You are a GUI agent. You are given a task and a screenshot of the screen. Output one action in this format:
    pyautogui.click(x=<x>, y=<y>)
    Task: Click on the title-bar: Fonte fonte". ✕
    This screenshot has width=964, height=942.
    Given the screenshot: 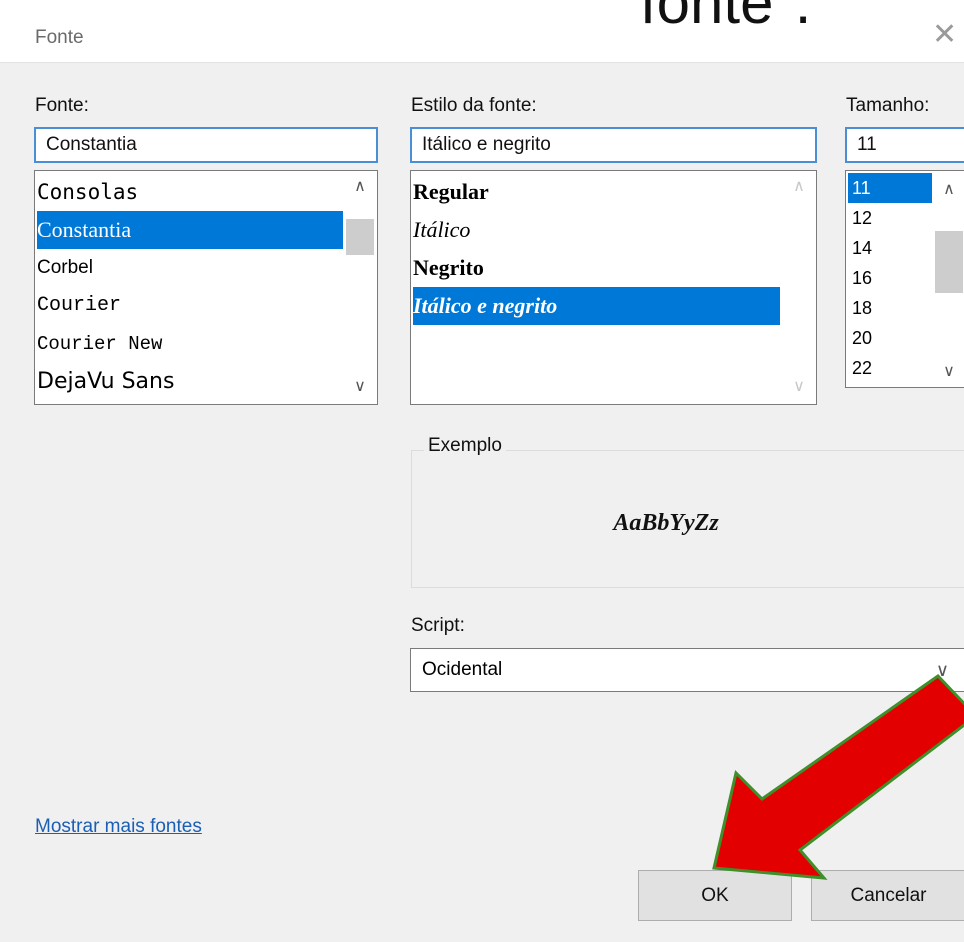 What is the action you would take?
    pyautogui.click(x=482, y=31)
    